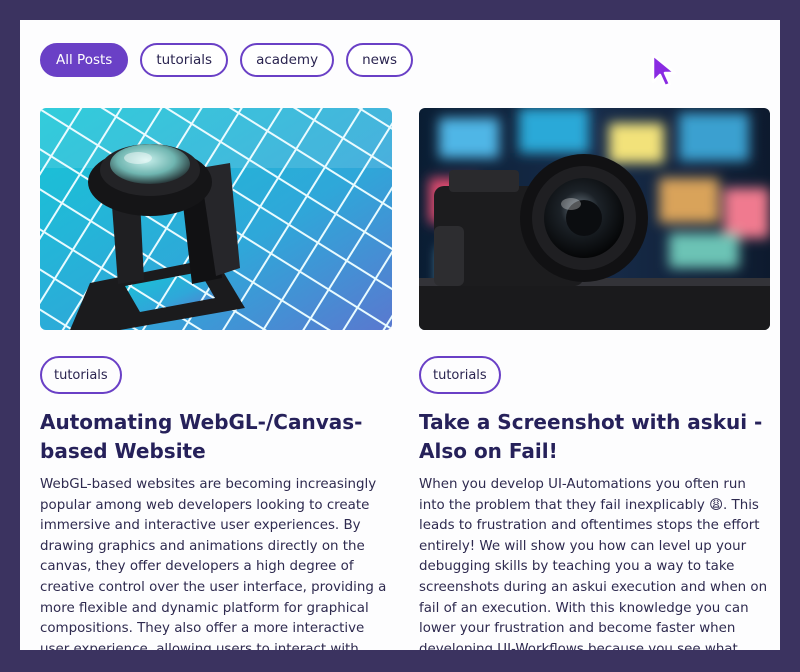 This screenshot has height=672, width=800. I want to click on mouse-cursor-icon, so click(664, 70).